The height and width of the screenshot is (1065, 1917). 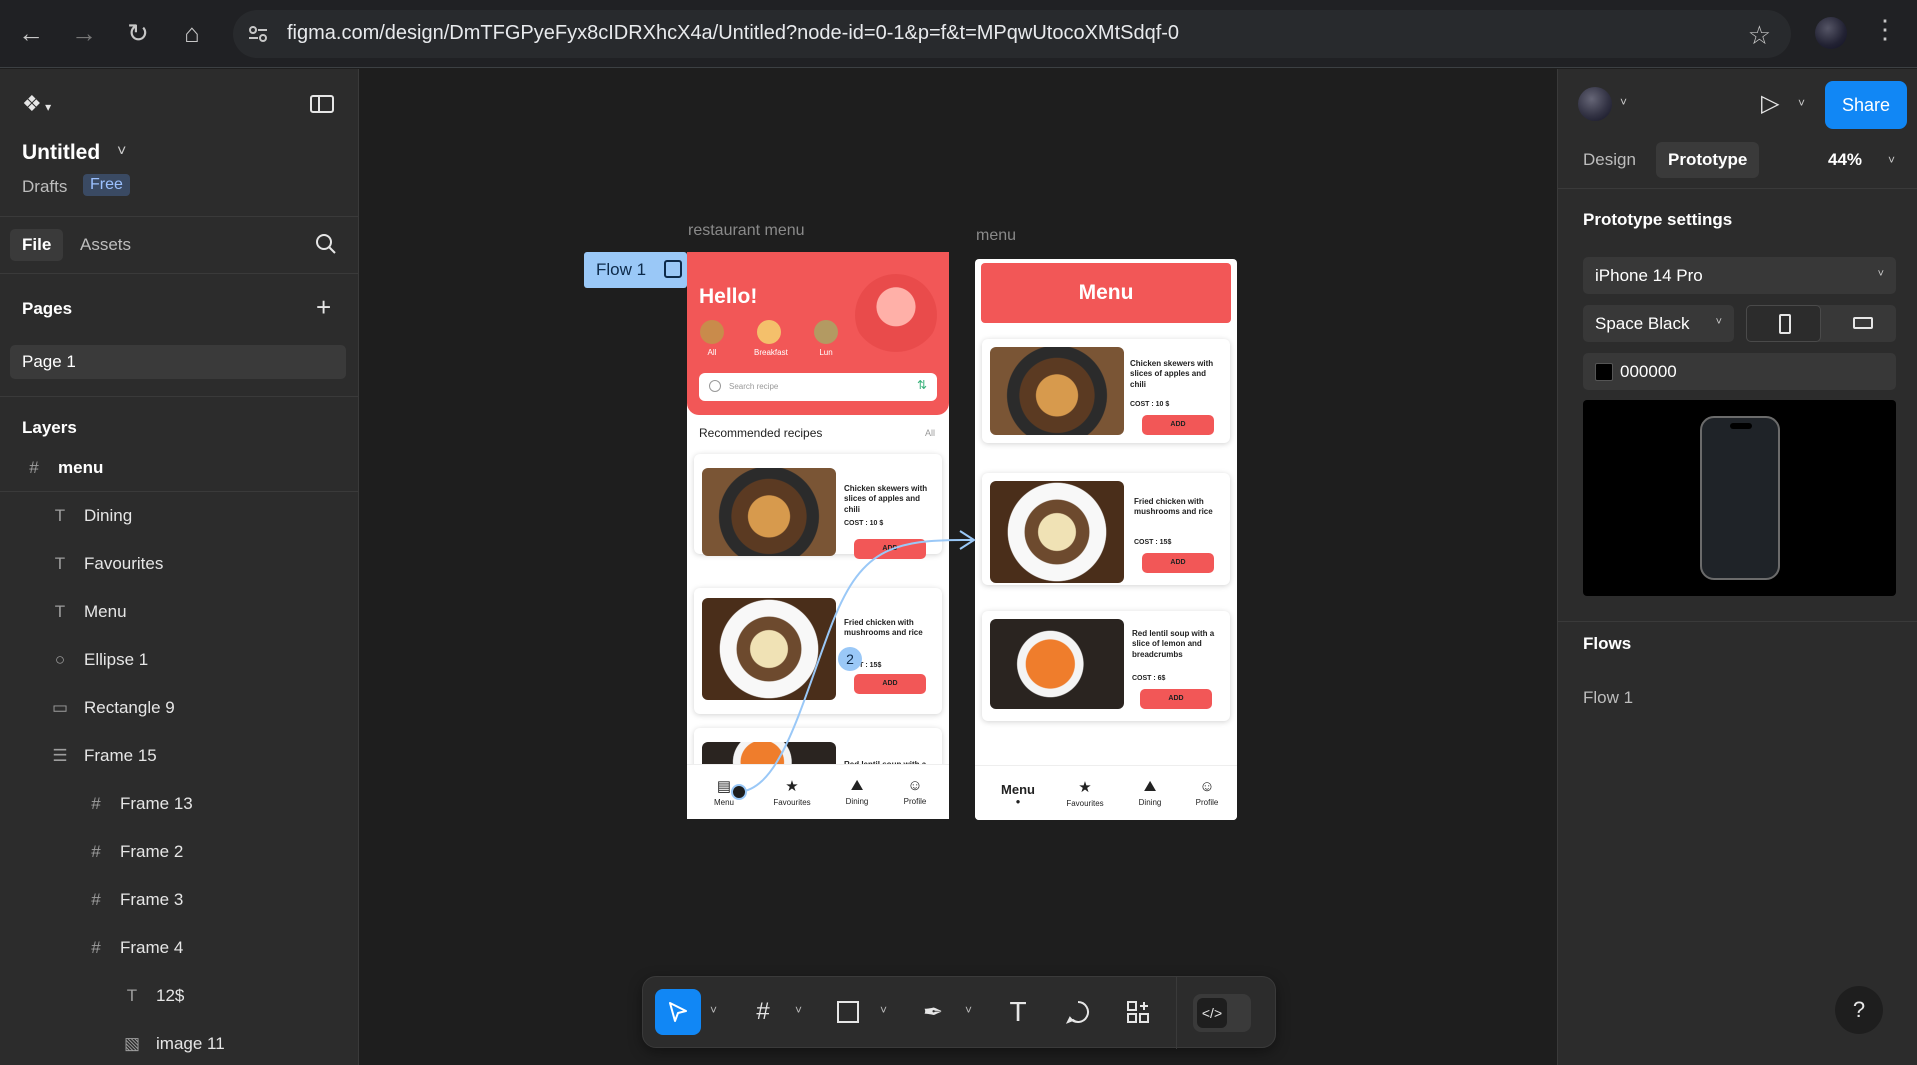 What do you see at coordinates (192, 33) in the screenshot?
I see `home-icon: ⌂` at bounding box center [192, 33].